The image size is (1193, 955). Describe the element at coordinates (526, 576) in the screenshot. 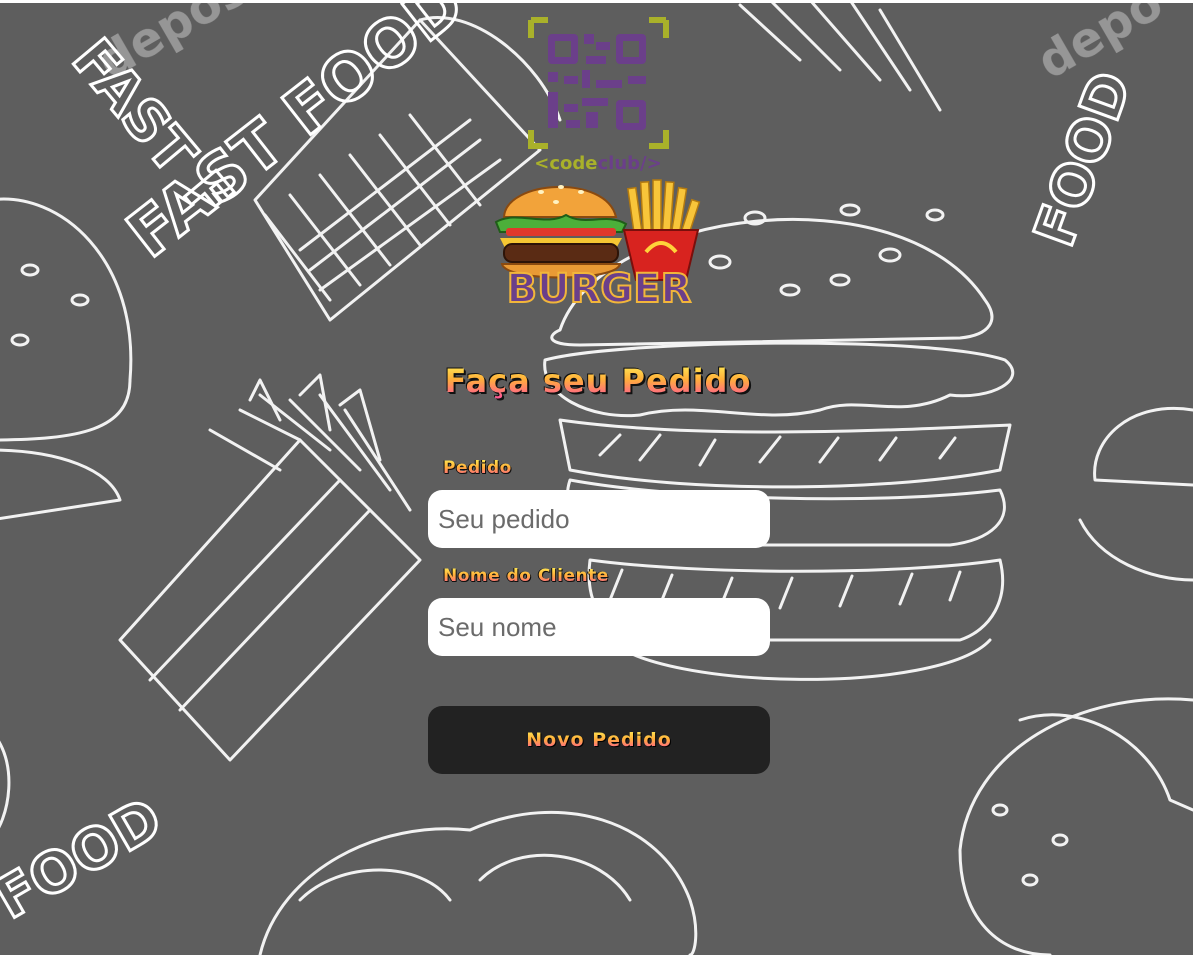

I see `customer-name-label: Nome do Cliente` at that location.